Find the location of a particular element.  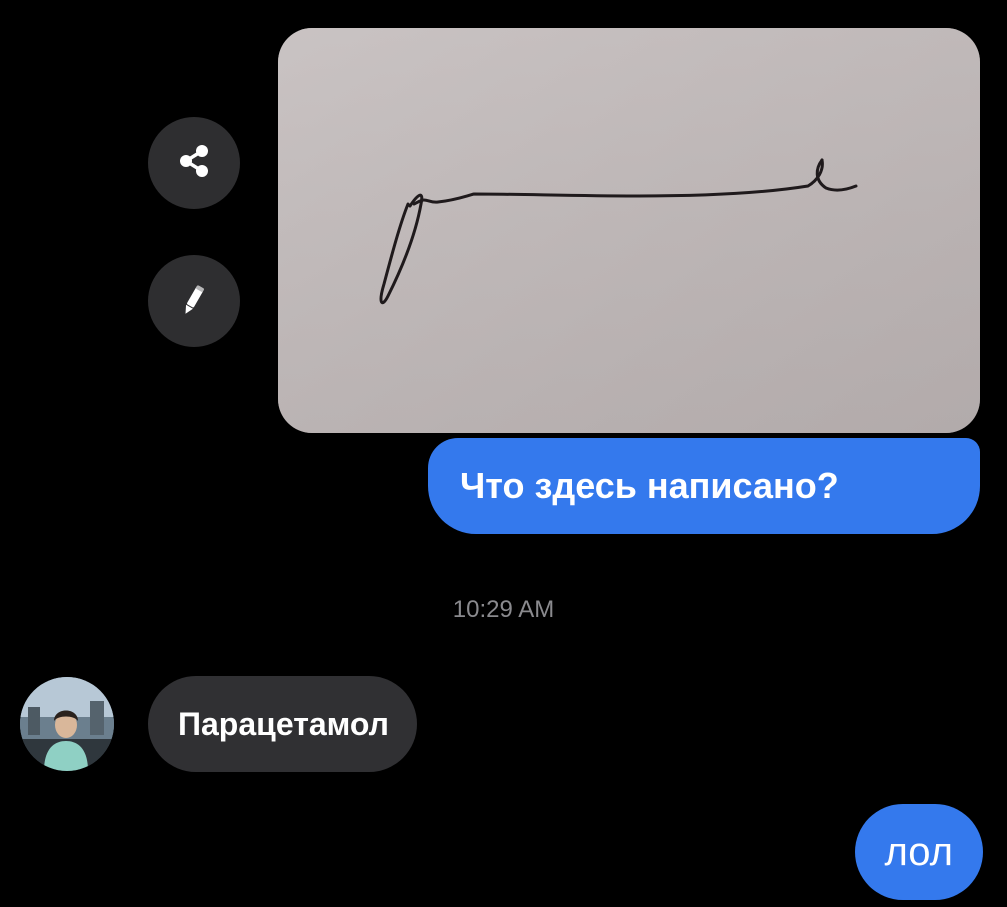

received-message-bubble: Парацетамол is located at coordinates (282, 724).